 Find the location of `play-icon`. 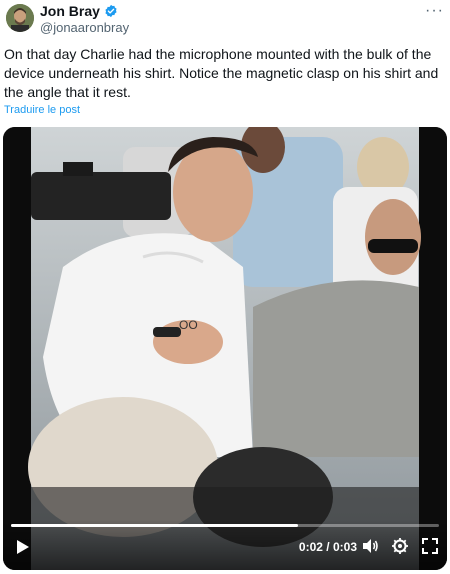

play-icon is located at coordinates (22, 547).